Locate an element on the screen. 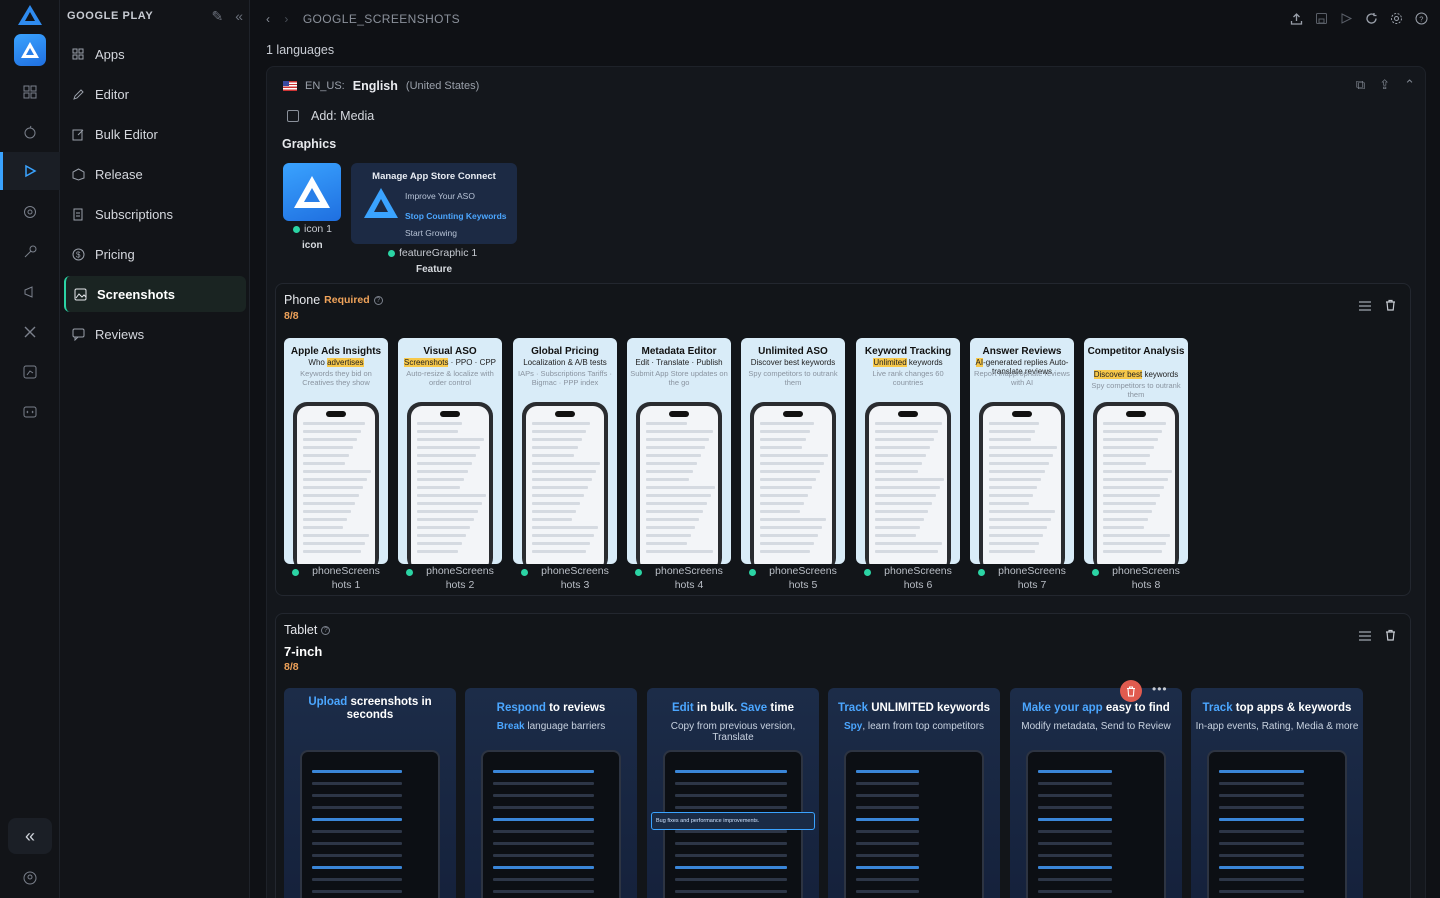 The image size is (1440, 898). upload-icon is located at coordinates (1296, 18).